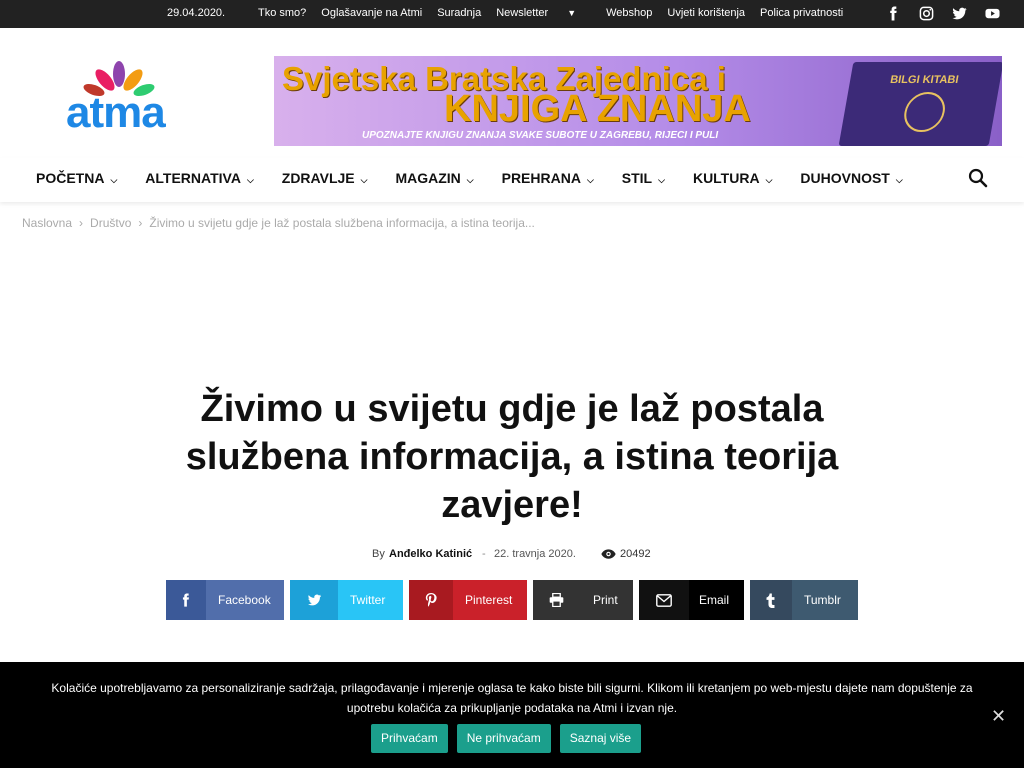 Image resolution: width=1024 pixels, height=768 pixels. Describe the element at coordinates (70, 178) in the screenshot. I see `nav-item-label: POČETNA` at that location.